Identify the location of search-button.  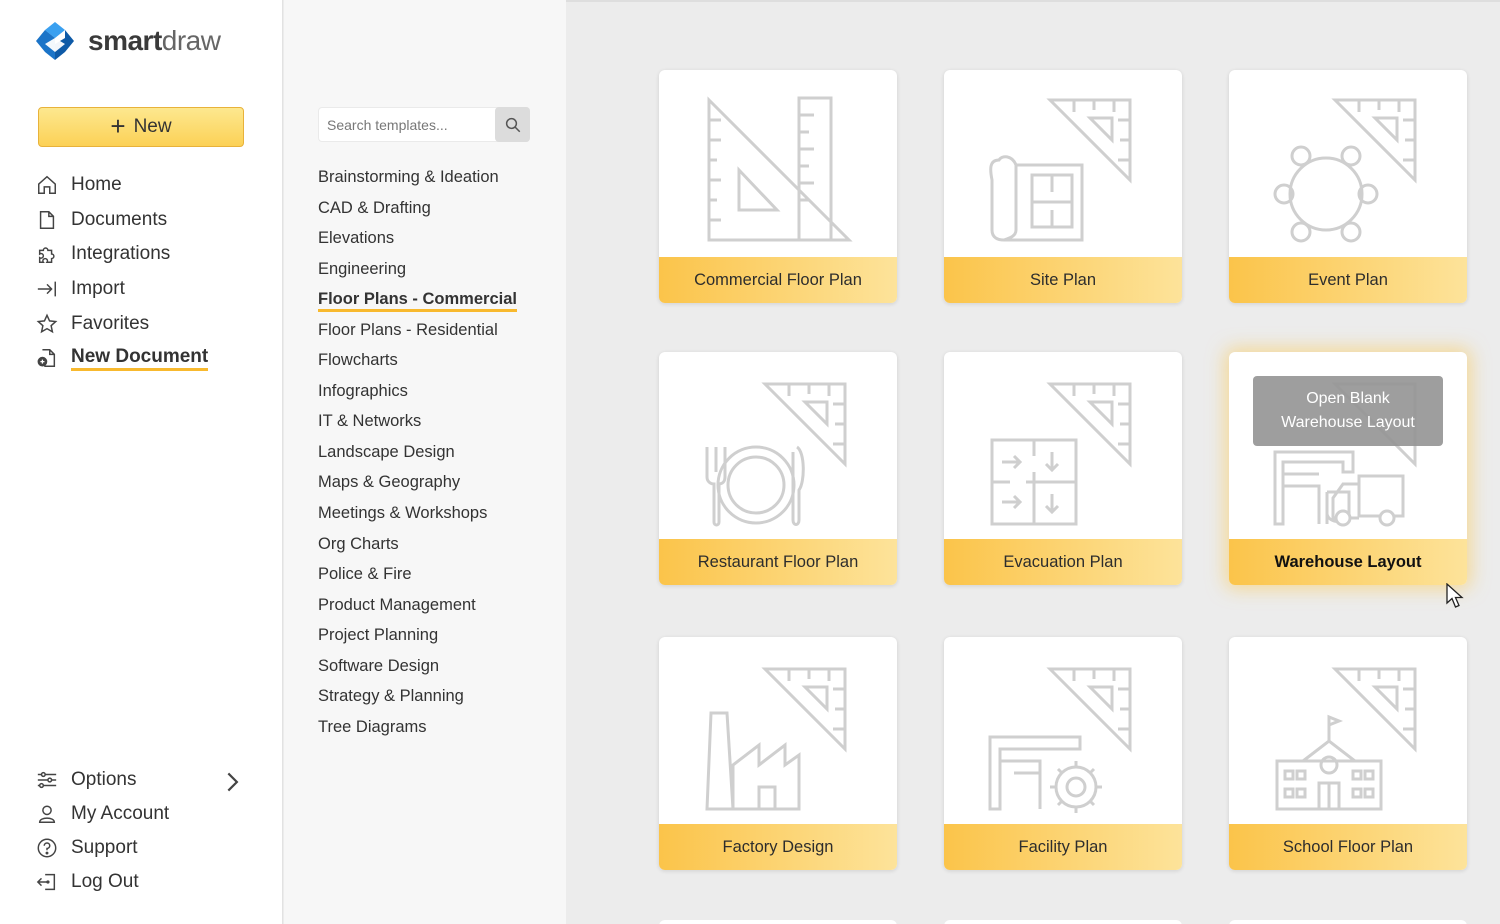
(512, 124).